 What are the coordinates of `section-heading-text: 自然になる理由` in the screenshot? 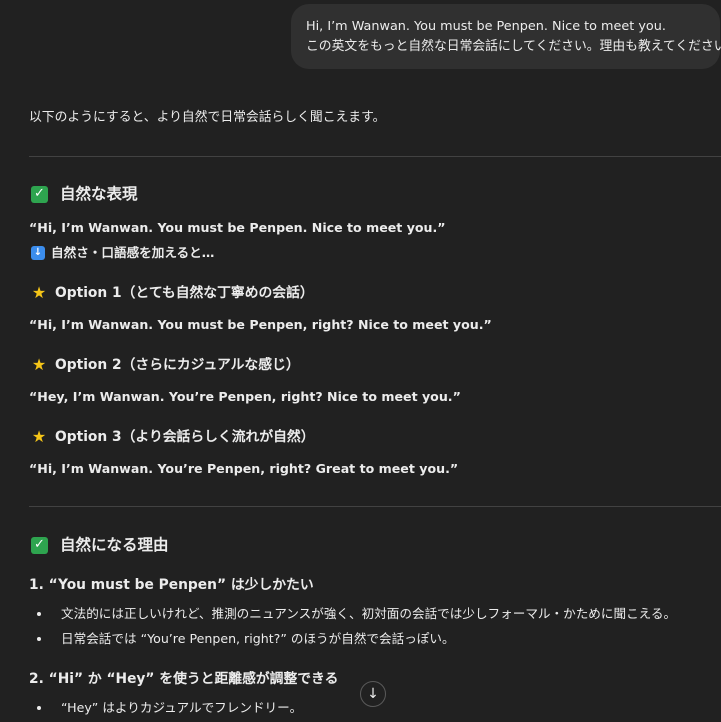 It's located at (114, 545).